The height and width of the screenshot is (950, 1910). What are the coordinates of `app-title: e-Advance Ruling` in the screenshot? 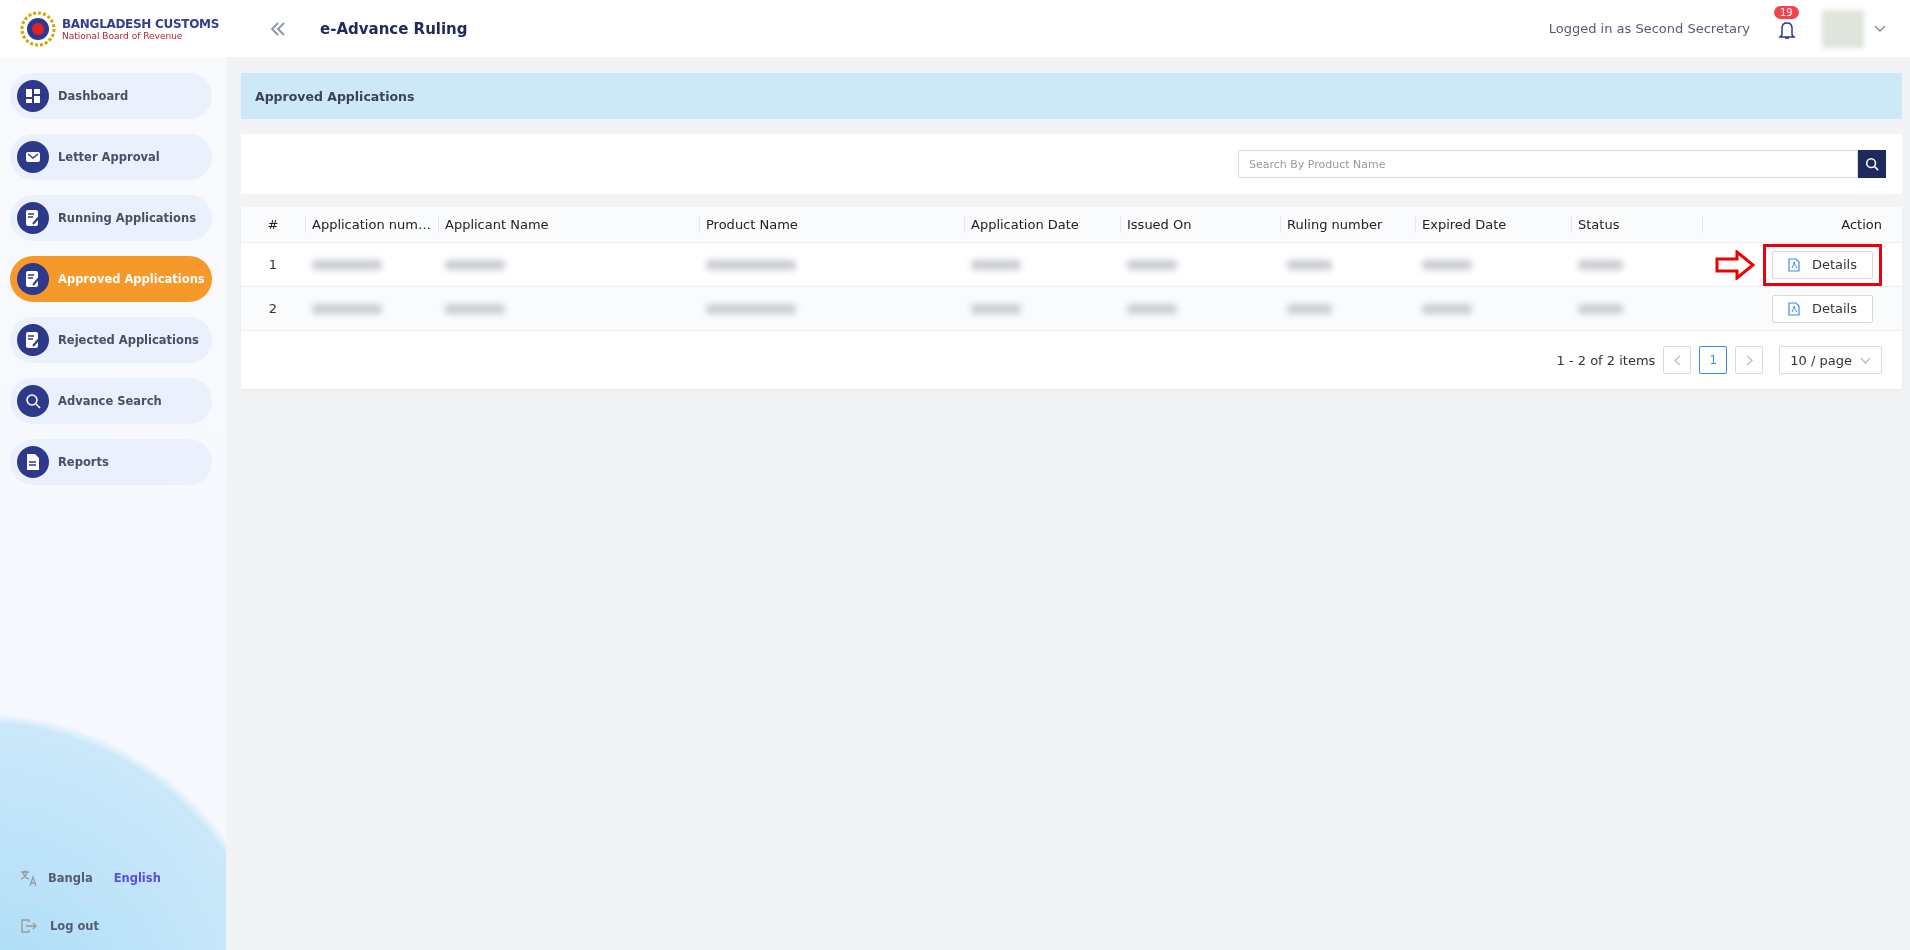 It's located at (394, 28).